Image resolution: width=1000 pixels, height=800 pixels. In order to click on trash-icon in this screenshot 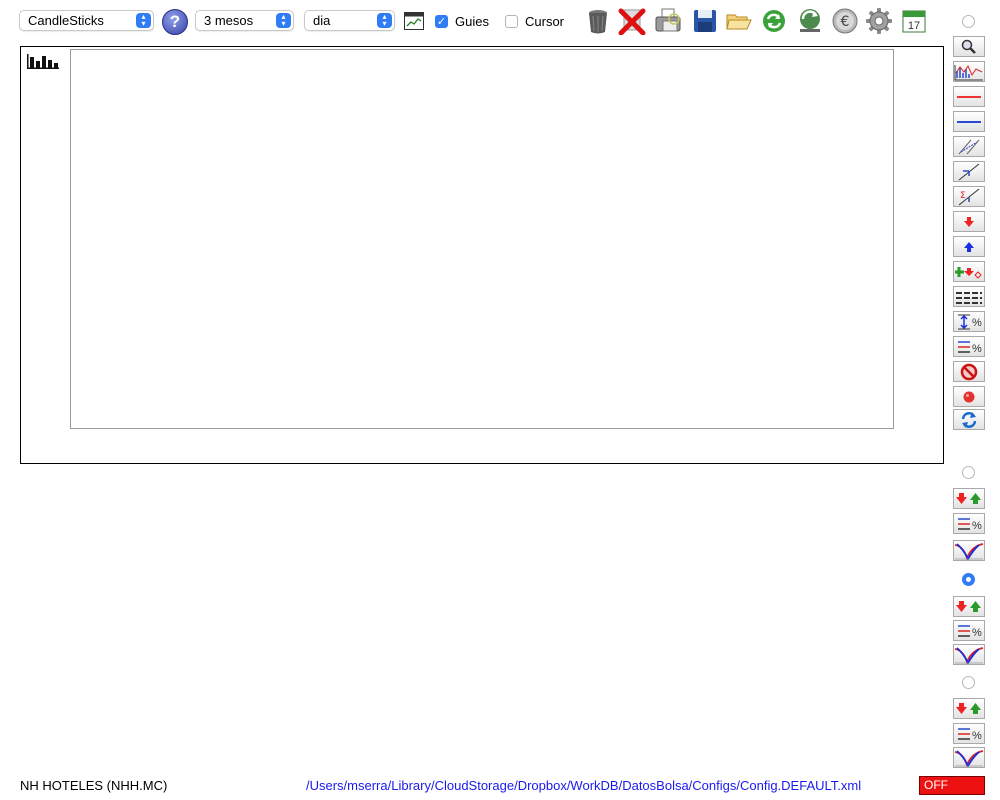, I will do `click(598, 21)`.